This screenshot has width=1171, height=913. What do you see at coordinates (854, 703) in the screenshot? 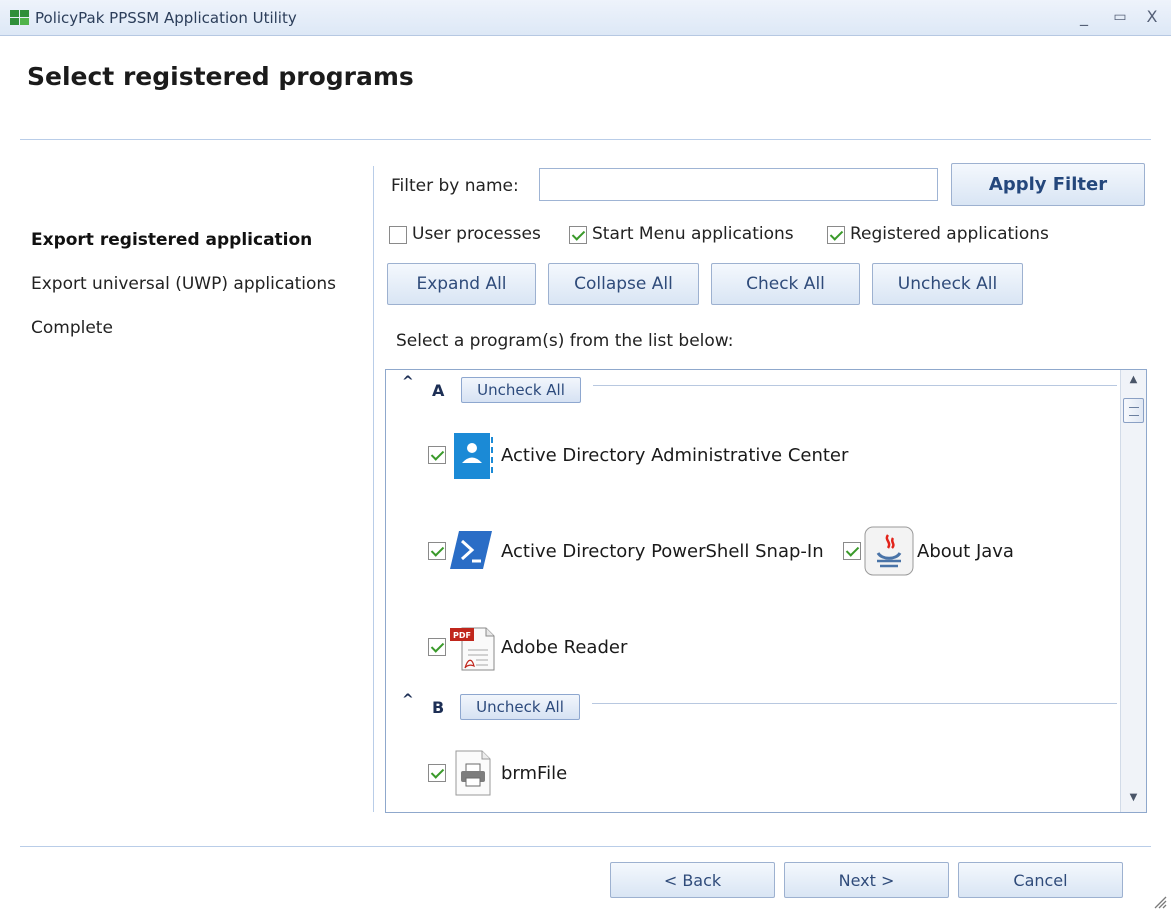
I see `group-b-divider` at bounding box center [854, 703].